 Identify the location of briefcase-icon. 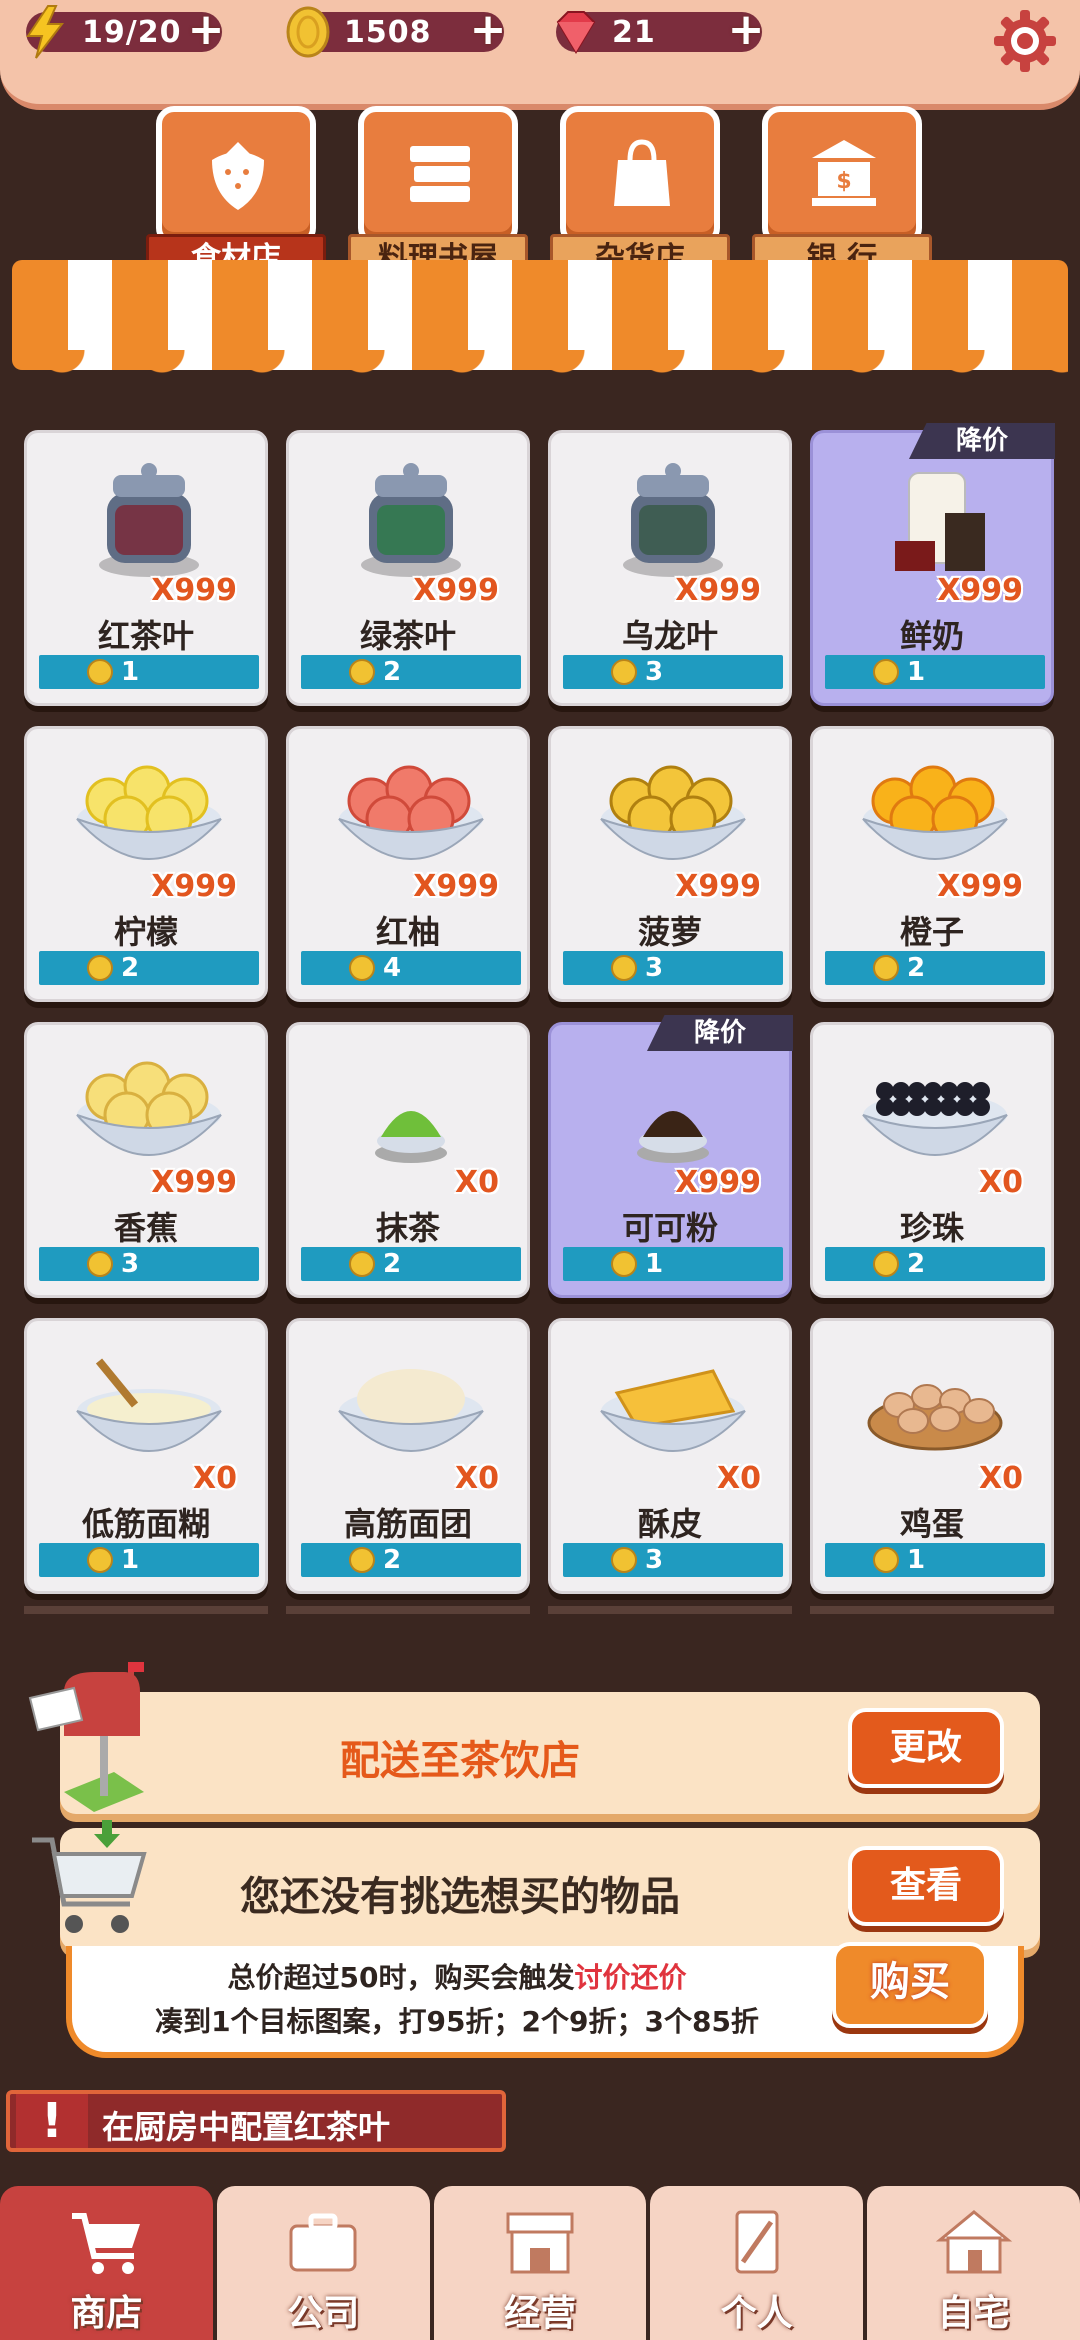
(323, 2242).